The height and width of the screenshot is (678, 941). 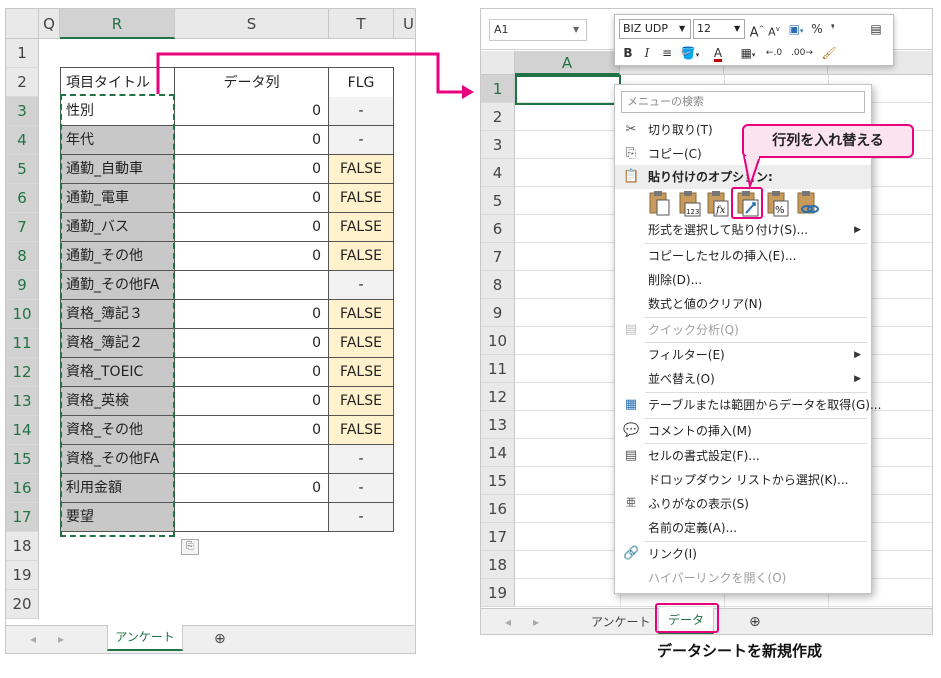 What do you see at coordinates (743, 431) in the screenshot?
I see `menu-insert-comment: 💬 コメントの挿入(M)` at bounding box center [743, 431].